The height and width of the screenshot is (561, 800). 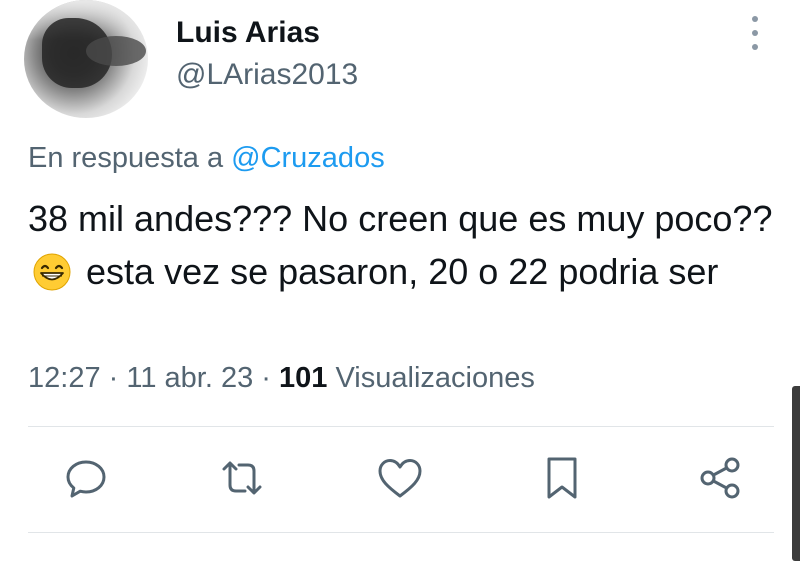 I want to click on retweet-button, so click(x=242, y=478).